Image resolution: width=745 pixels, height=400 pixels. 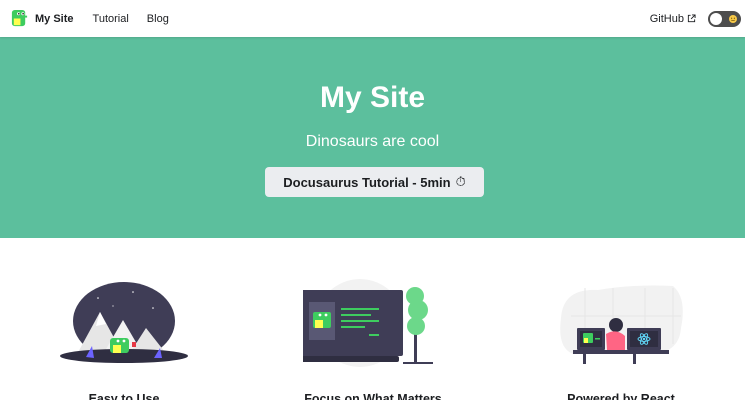 What do you see at coordinates (372, 97) in the screenshot?
I see `hero-title: My Site` at bounding box center [372, 97].